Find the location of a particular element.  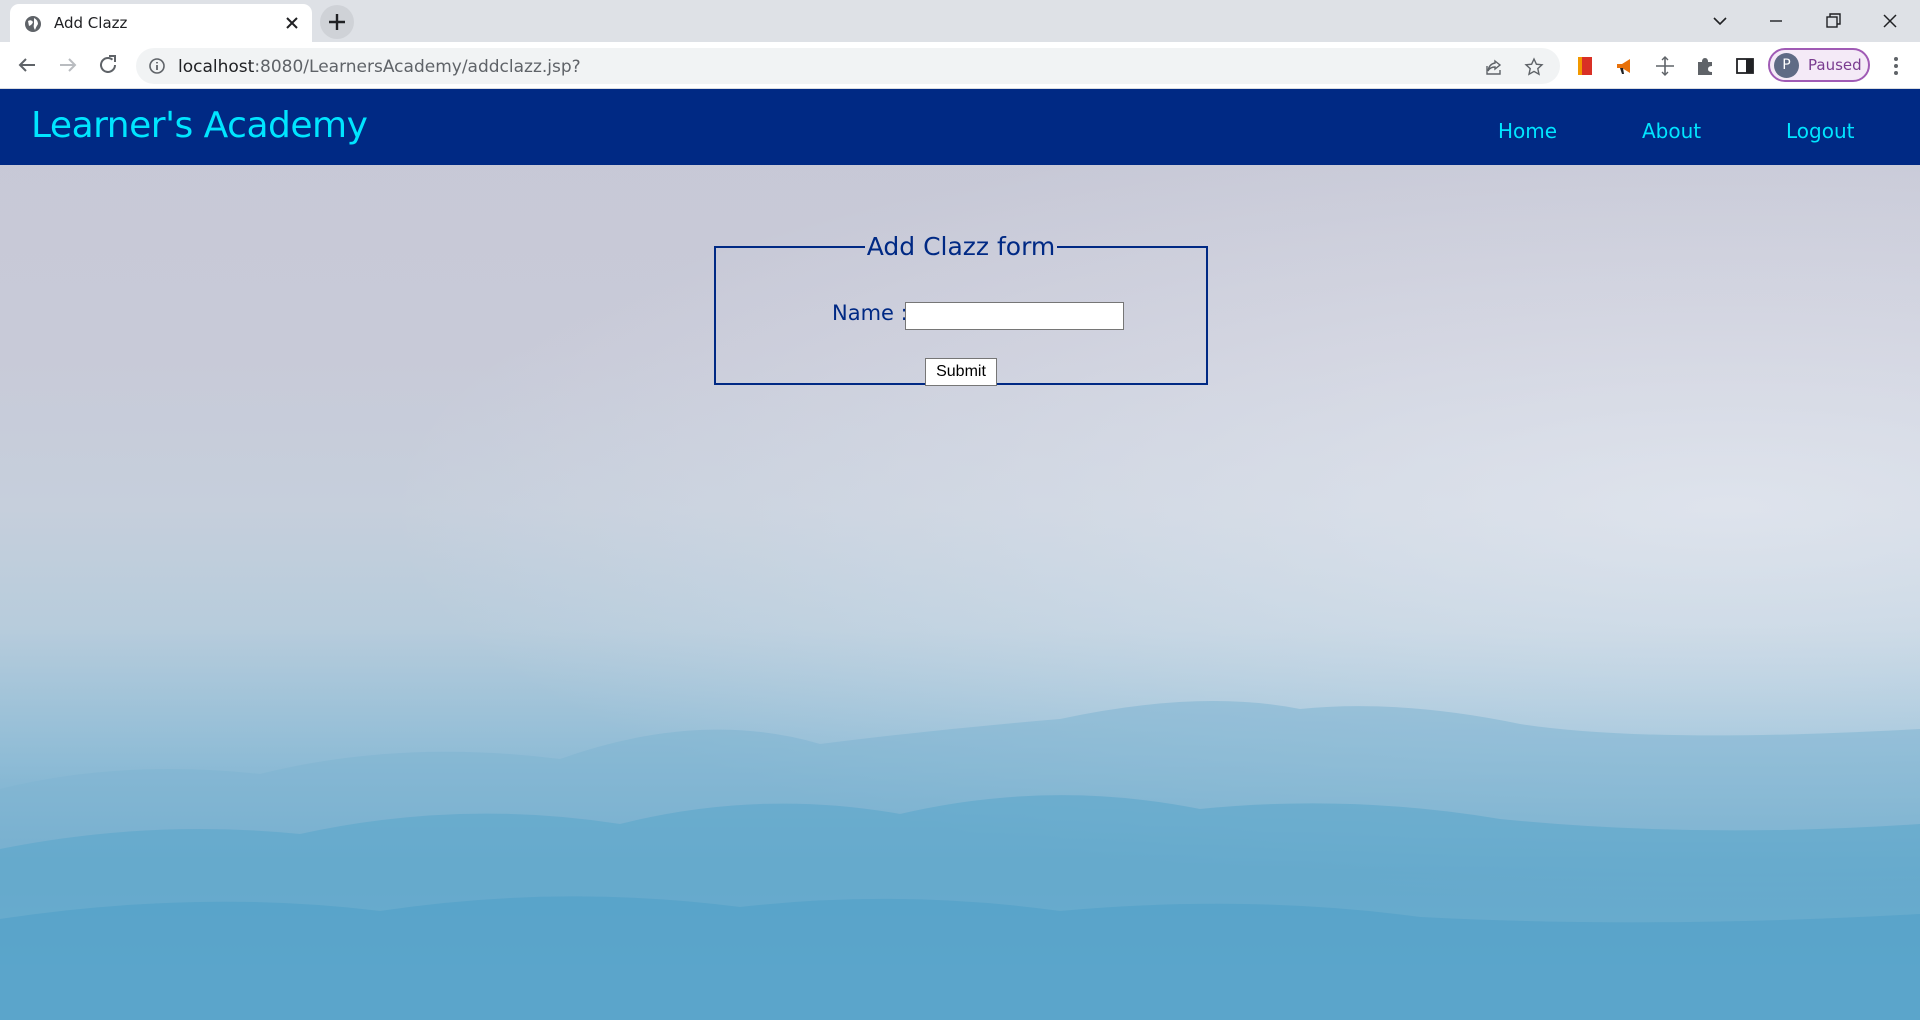

submit-button: Submit is located at coordinates (961, 372).